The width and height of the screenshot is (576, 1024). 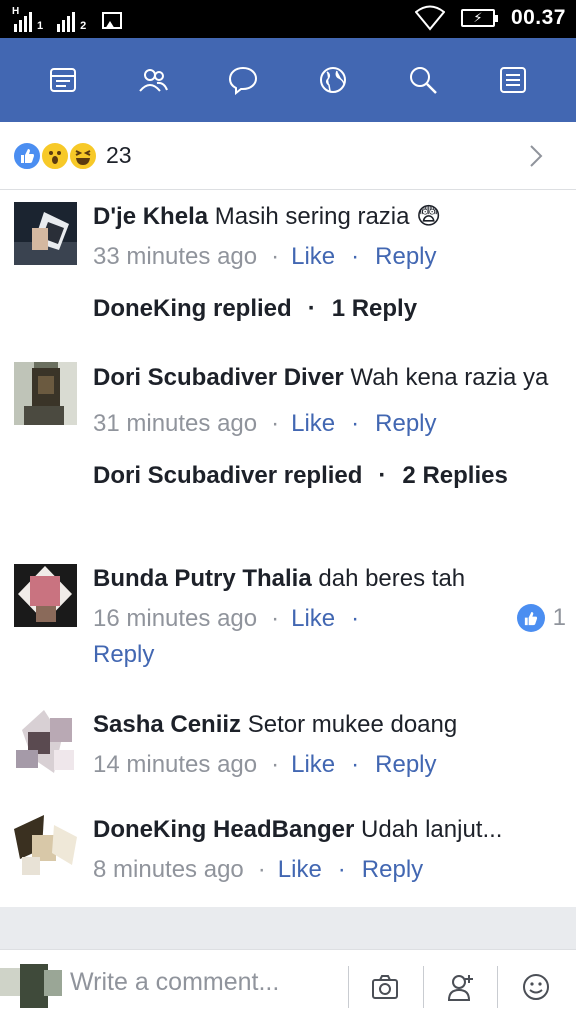 What do you see at coordinates (83, 26) in the screenshot?
I see `sim2-label: 2` at bounding box center [83, 26].